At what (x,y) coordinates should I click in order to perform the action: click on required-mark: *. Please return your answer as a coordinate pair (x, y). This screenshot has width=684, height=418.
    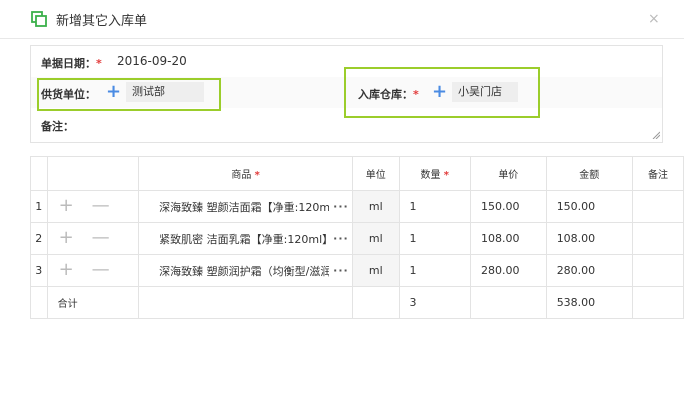
    Looking at the image, I should click on (99, 63).